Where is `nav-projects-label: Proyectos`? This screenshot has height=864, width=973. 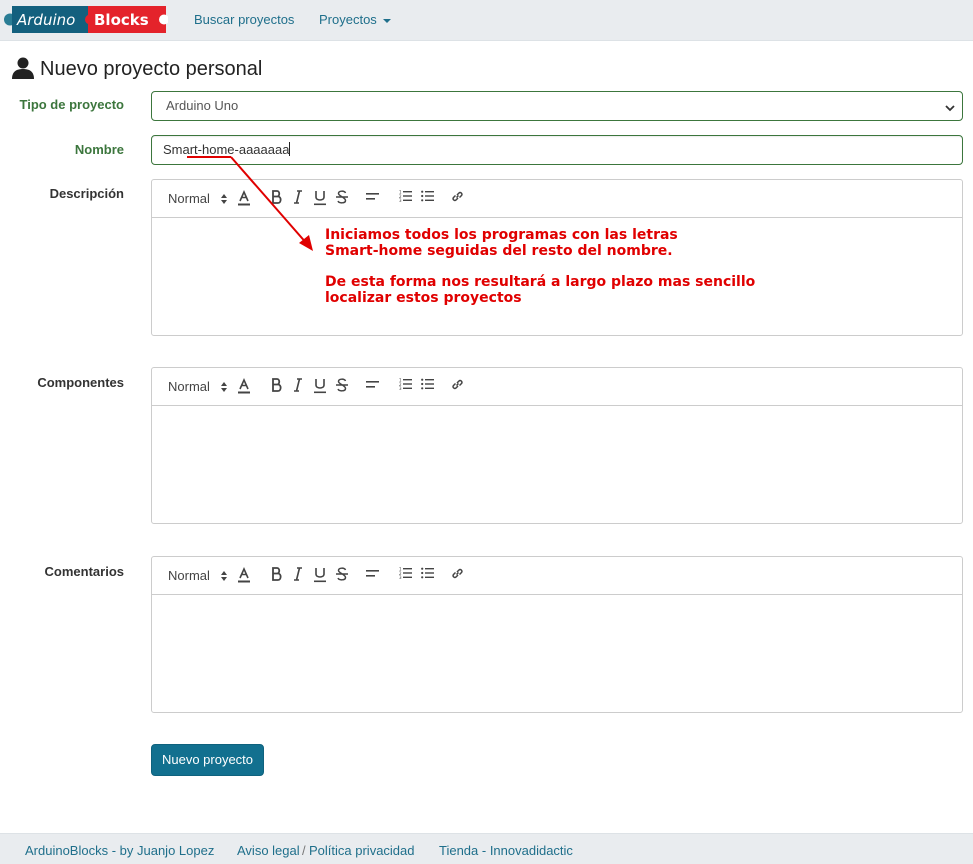 nav-projects-label: Proyectos is located at coordinates (348, 19).